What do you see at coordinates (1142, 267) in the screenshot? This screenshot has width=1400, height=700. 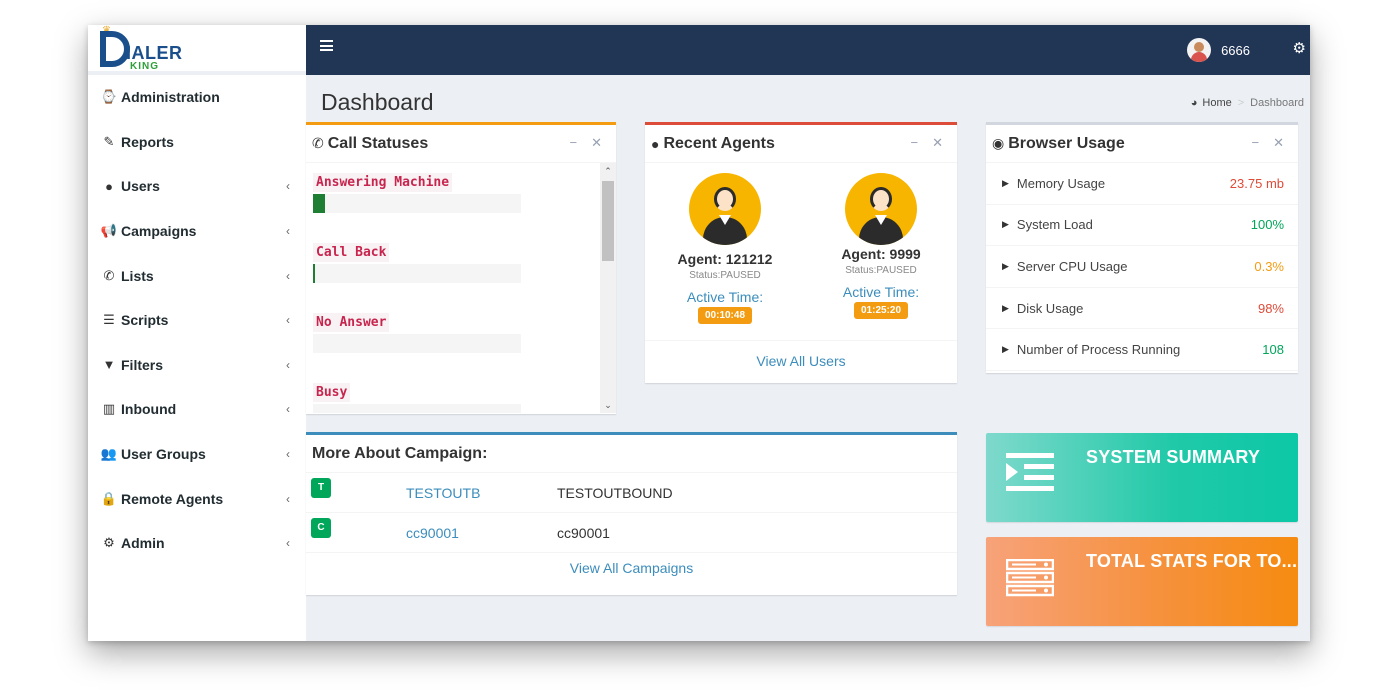 I see `browser-usage-item: ▶ Server CPU Usage 0.3%` at bounding box center [1142, 267].